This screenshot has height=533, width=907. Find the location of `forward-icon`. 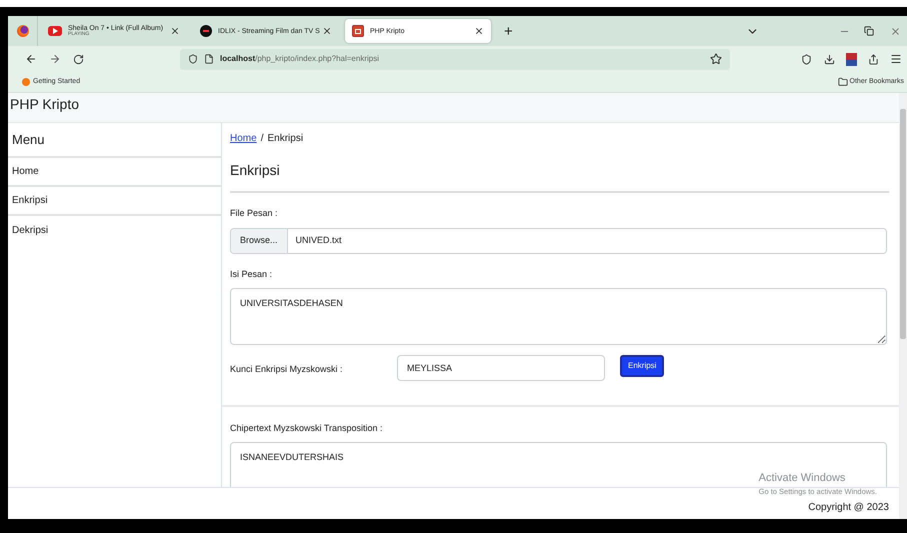

forward-icon is located at coordinates (55, 59).